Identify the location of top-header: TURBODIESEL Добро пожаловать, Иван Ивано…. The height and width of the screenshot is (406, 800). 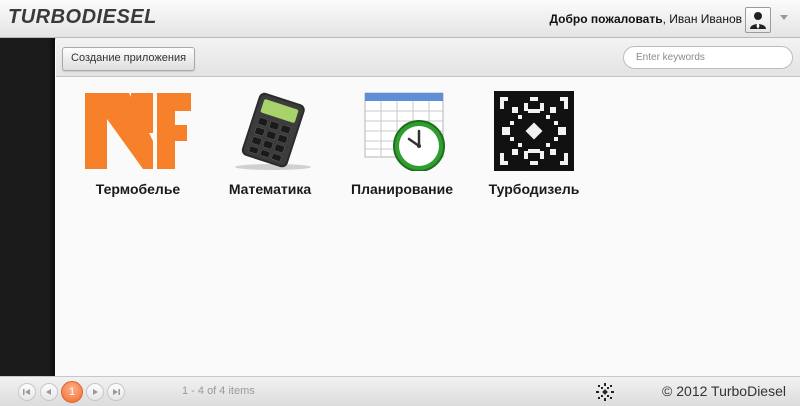
(400, 19).